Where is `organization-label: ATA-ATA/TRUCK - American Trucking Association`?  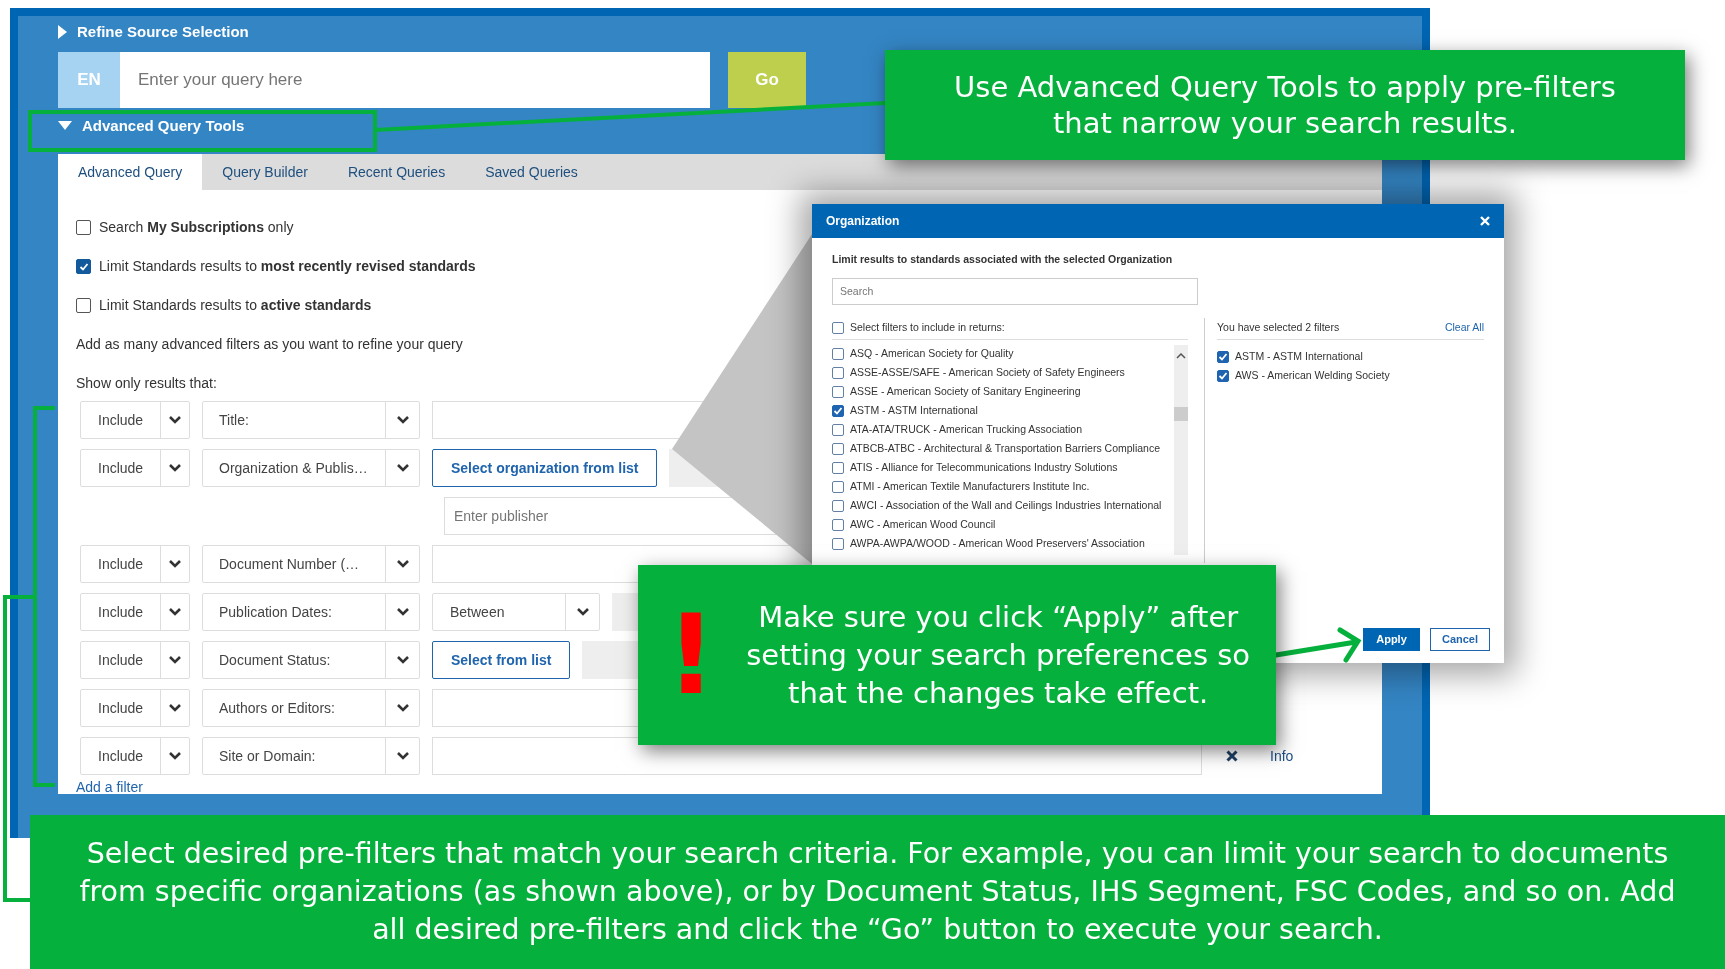 organization-label: ATA-ATA/TRUCK - American Trucking Association is located at coordinates (966, 430).